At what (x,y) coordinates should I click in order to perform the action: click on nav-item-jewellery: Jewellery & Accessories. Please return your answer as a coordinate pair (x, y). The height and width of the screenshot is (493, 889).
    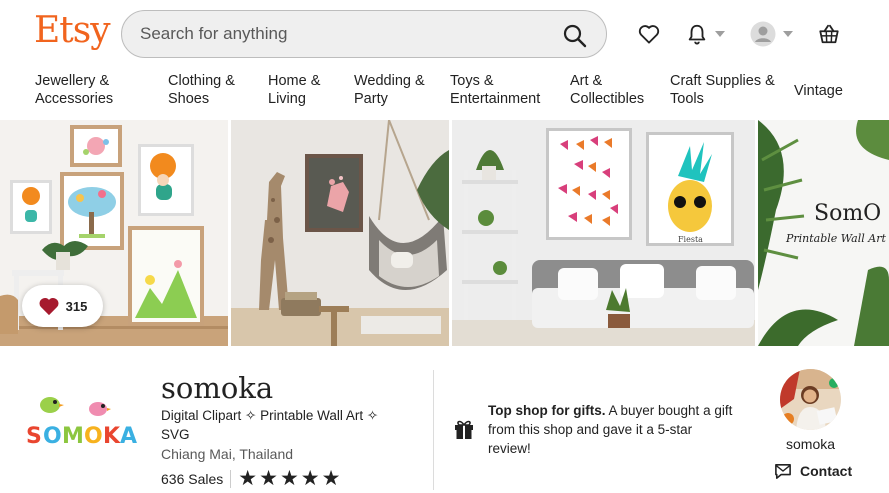
    Looking at the image, I should click on (74, 90).